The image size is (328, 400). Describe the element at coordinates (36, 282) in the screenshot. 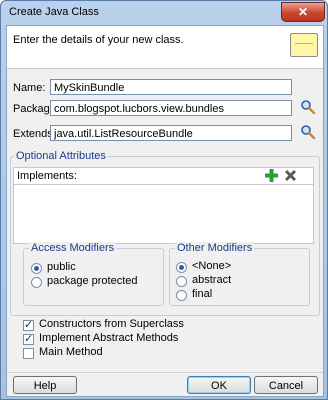

I see `package-protected-radio` at that location.